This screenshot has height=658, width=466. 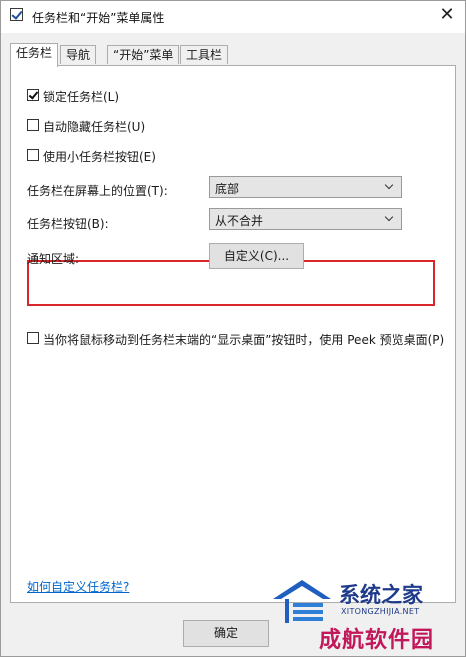 I want to click on peek-label: 当你将鼠标移动到任务栏末端的“显示桌面”按钮时，使用 Peek 预览桌面(P), so click(x=244, y=340).